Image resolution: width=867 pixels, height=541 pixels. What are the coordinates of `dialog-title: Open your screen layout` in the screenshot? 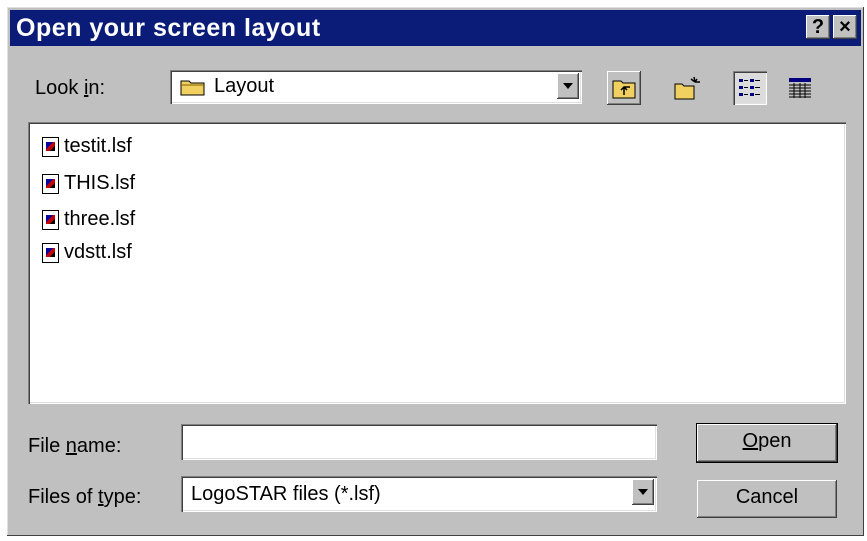 It's located at (168, 28).